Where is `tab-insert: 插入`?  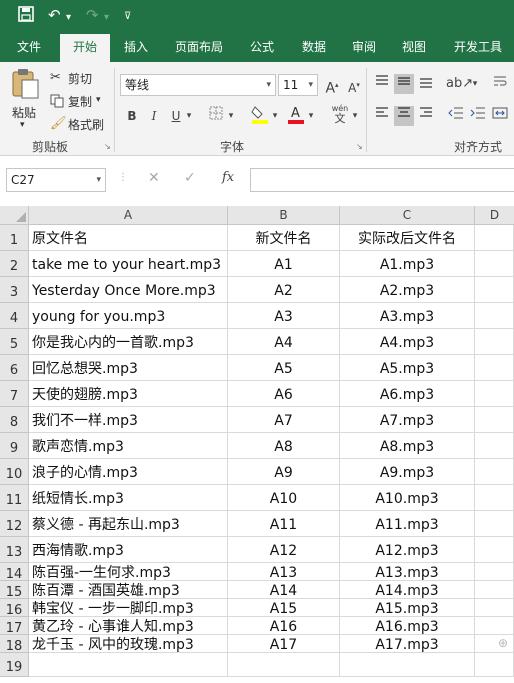 tab-insert: 插入 is located at coordinates (136, 47).